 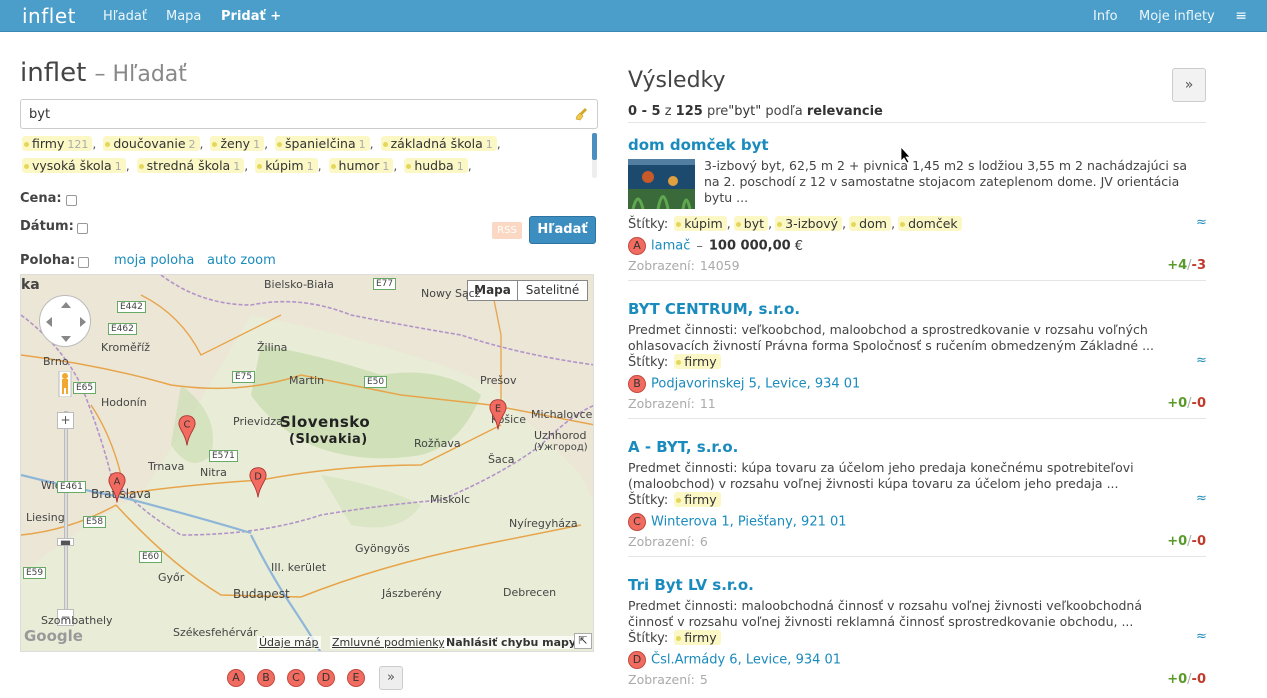 I want to click on results-summary: 0 - 5 z 125 pre"byt" podľa relevancie, so click(x=755, y=111).